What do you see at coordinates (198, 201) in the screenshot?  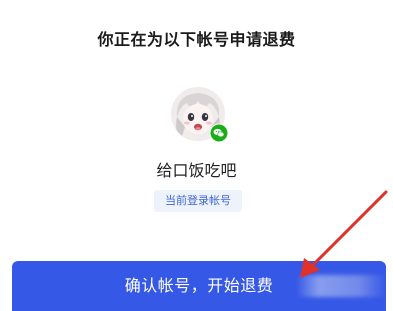 I see `current-account-badge: 当前登录帐号` at bounding box center [198, 201].